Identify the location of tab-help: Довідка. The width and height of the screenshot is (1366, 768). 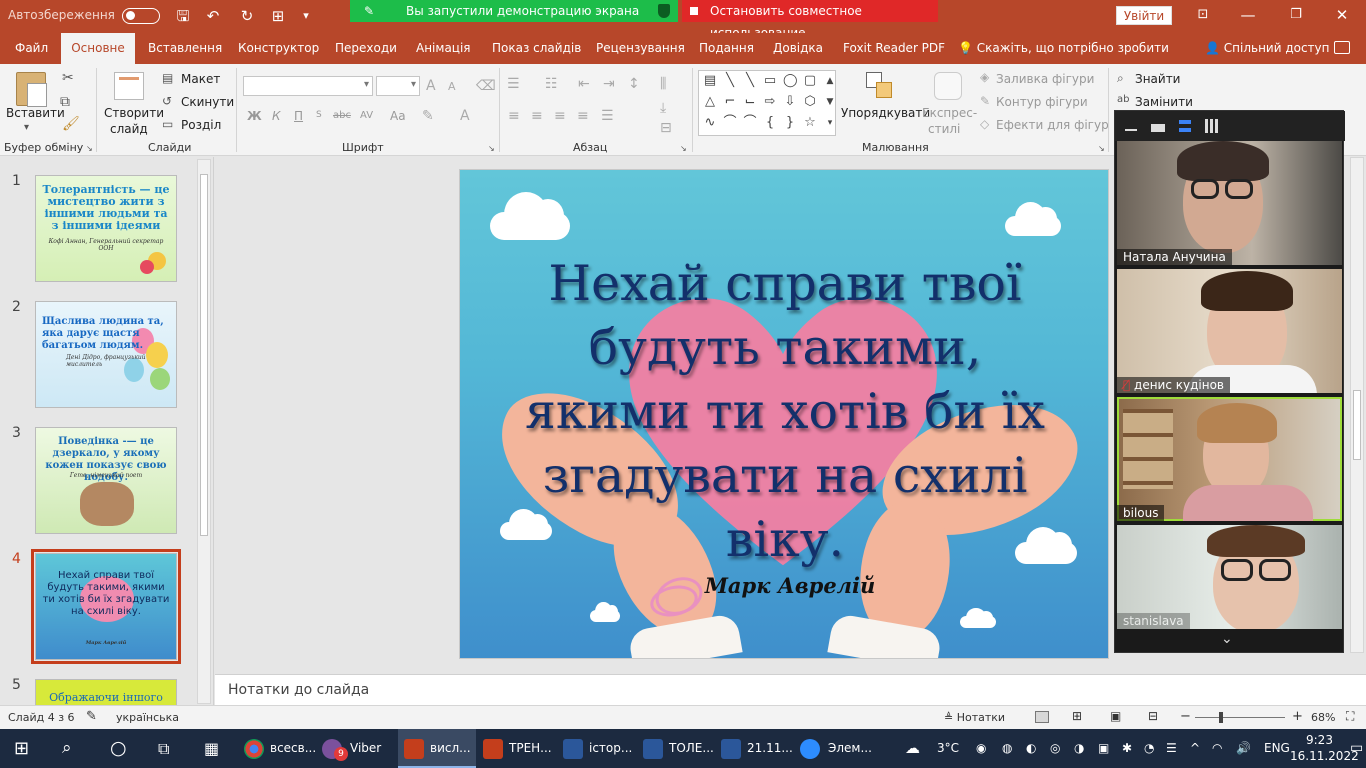
(798, 48).